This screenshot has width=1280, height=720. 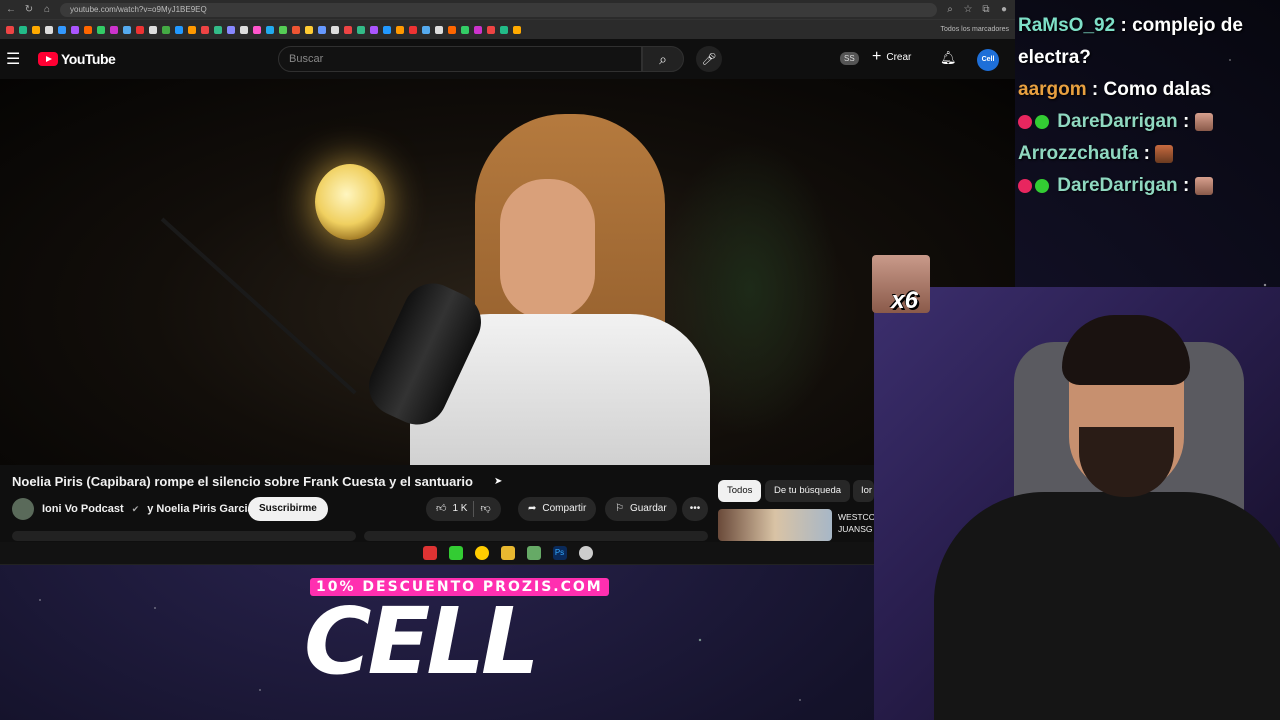 I want to click on channel-collaborator: y Noelia Piris Garcia, so click(x=200, y=509).